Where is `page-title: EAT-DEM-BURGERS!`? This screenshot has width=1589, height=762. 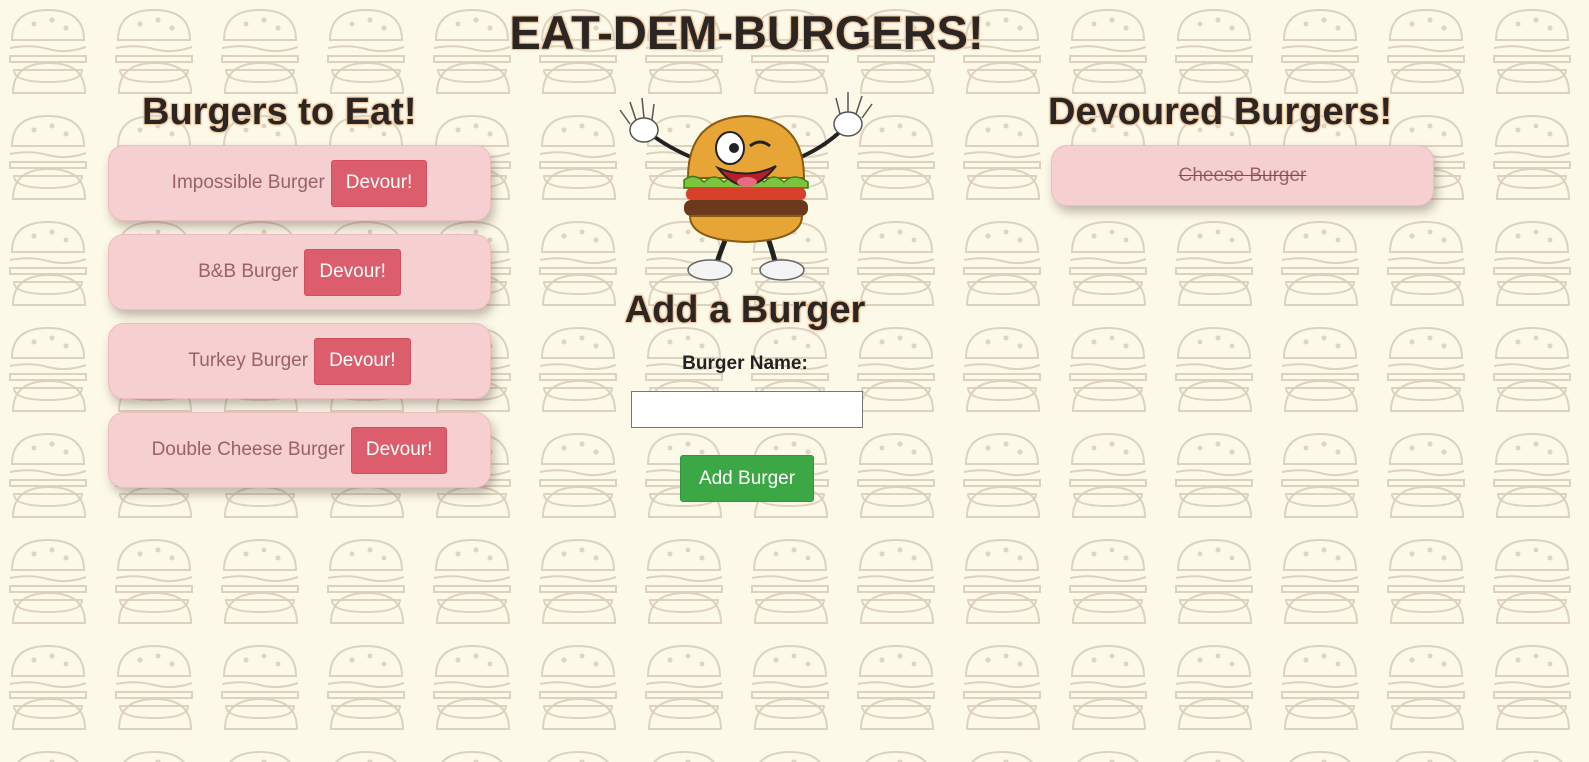
page-title: EAT-DEM-BURGERS! is located at coordinates (746, 32).